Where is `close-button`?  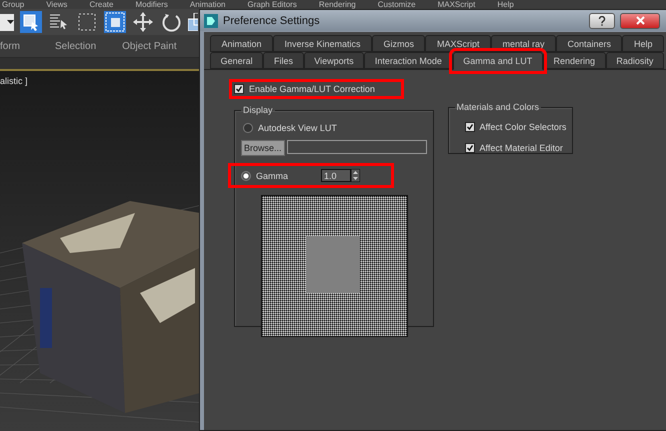
close-button is located at coordinates (640, 20).